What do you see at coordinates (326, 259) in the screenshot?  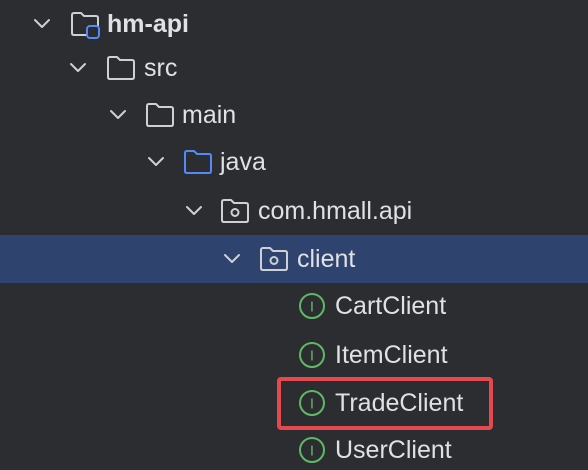 I see `tree-node-label: client` at bounding box center [326, 259].